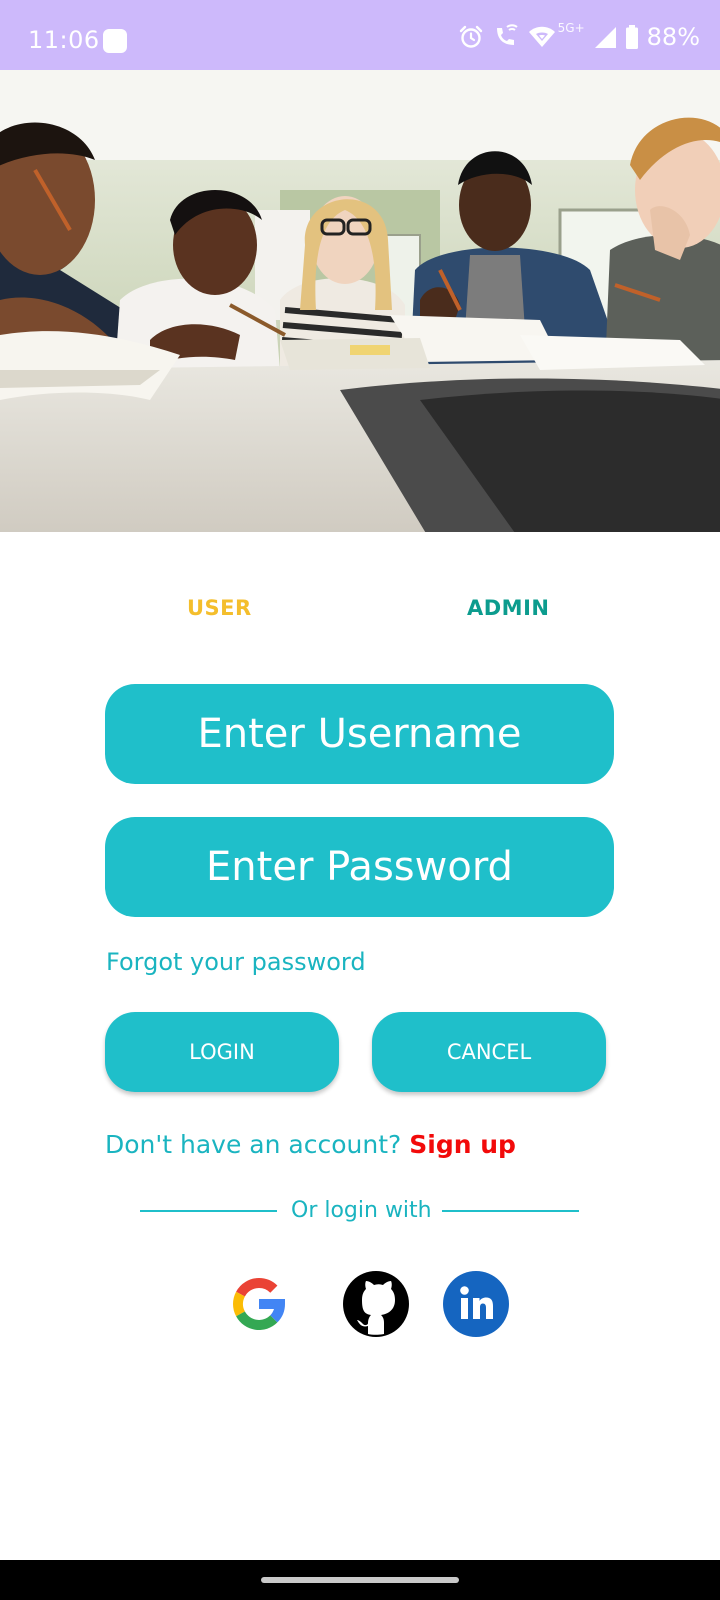  I want to click on tab-admin: ADMIN, so click(508, 608).